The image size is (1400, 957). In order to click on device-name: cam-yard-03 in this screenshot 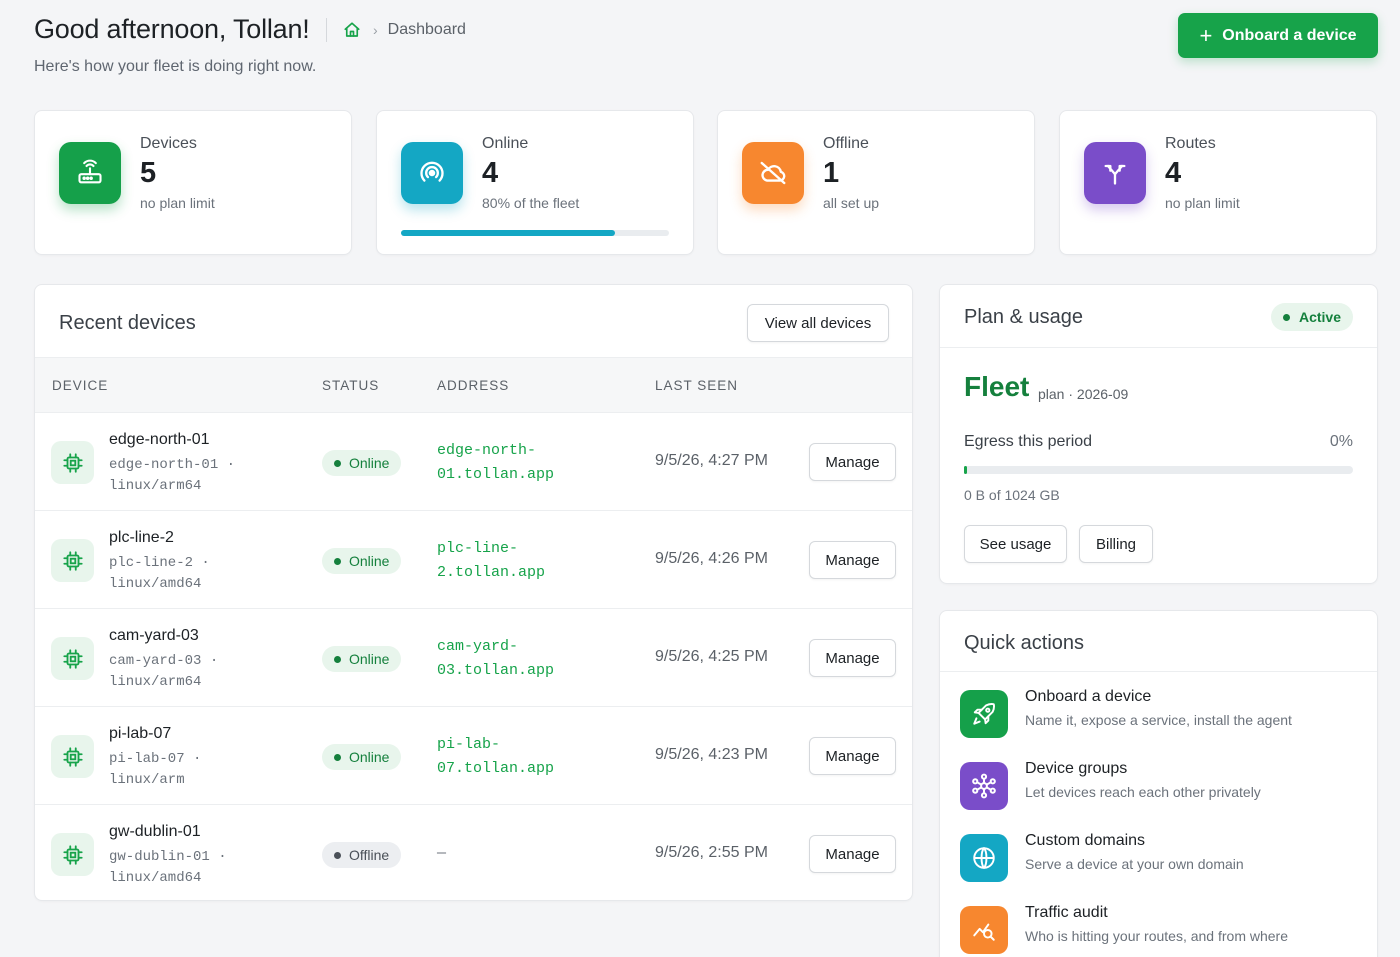, I will do `click(154, 635)`.